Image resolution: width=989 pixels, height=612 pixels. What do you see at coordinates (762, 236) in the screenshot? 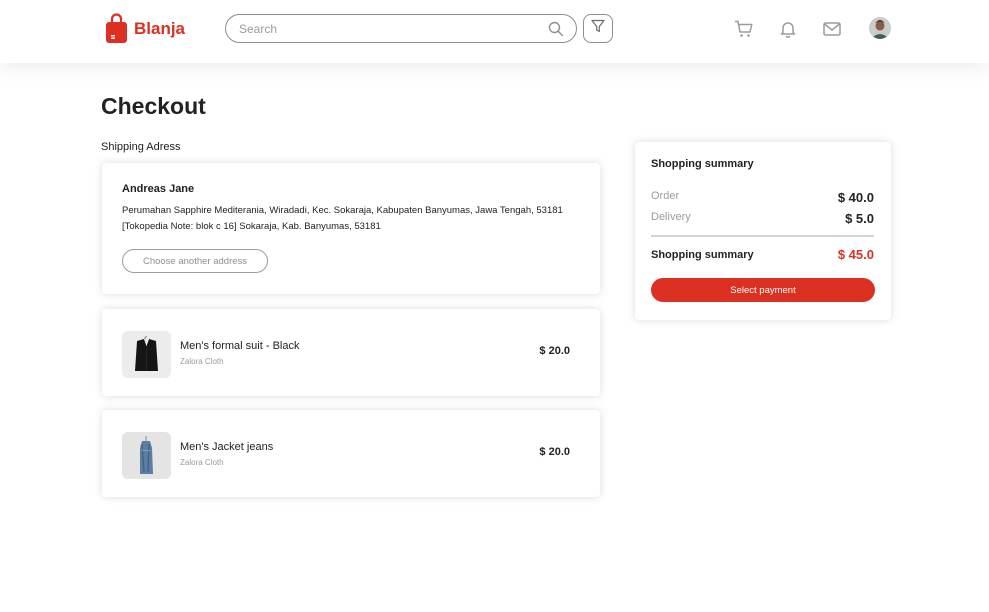
I see `summary-divider` at bounding box center [762, 236].